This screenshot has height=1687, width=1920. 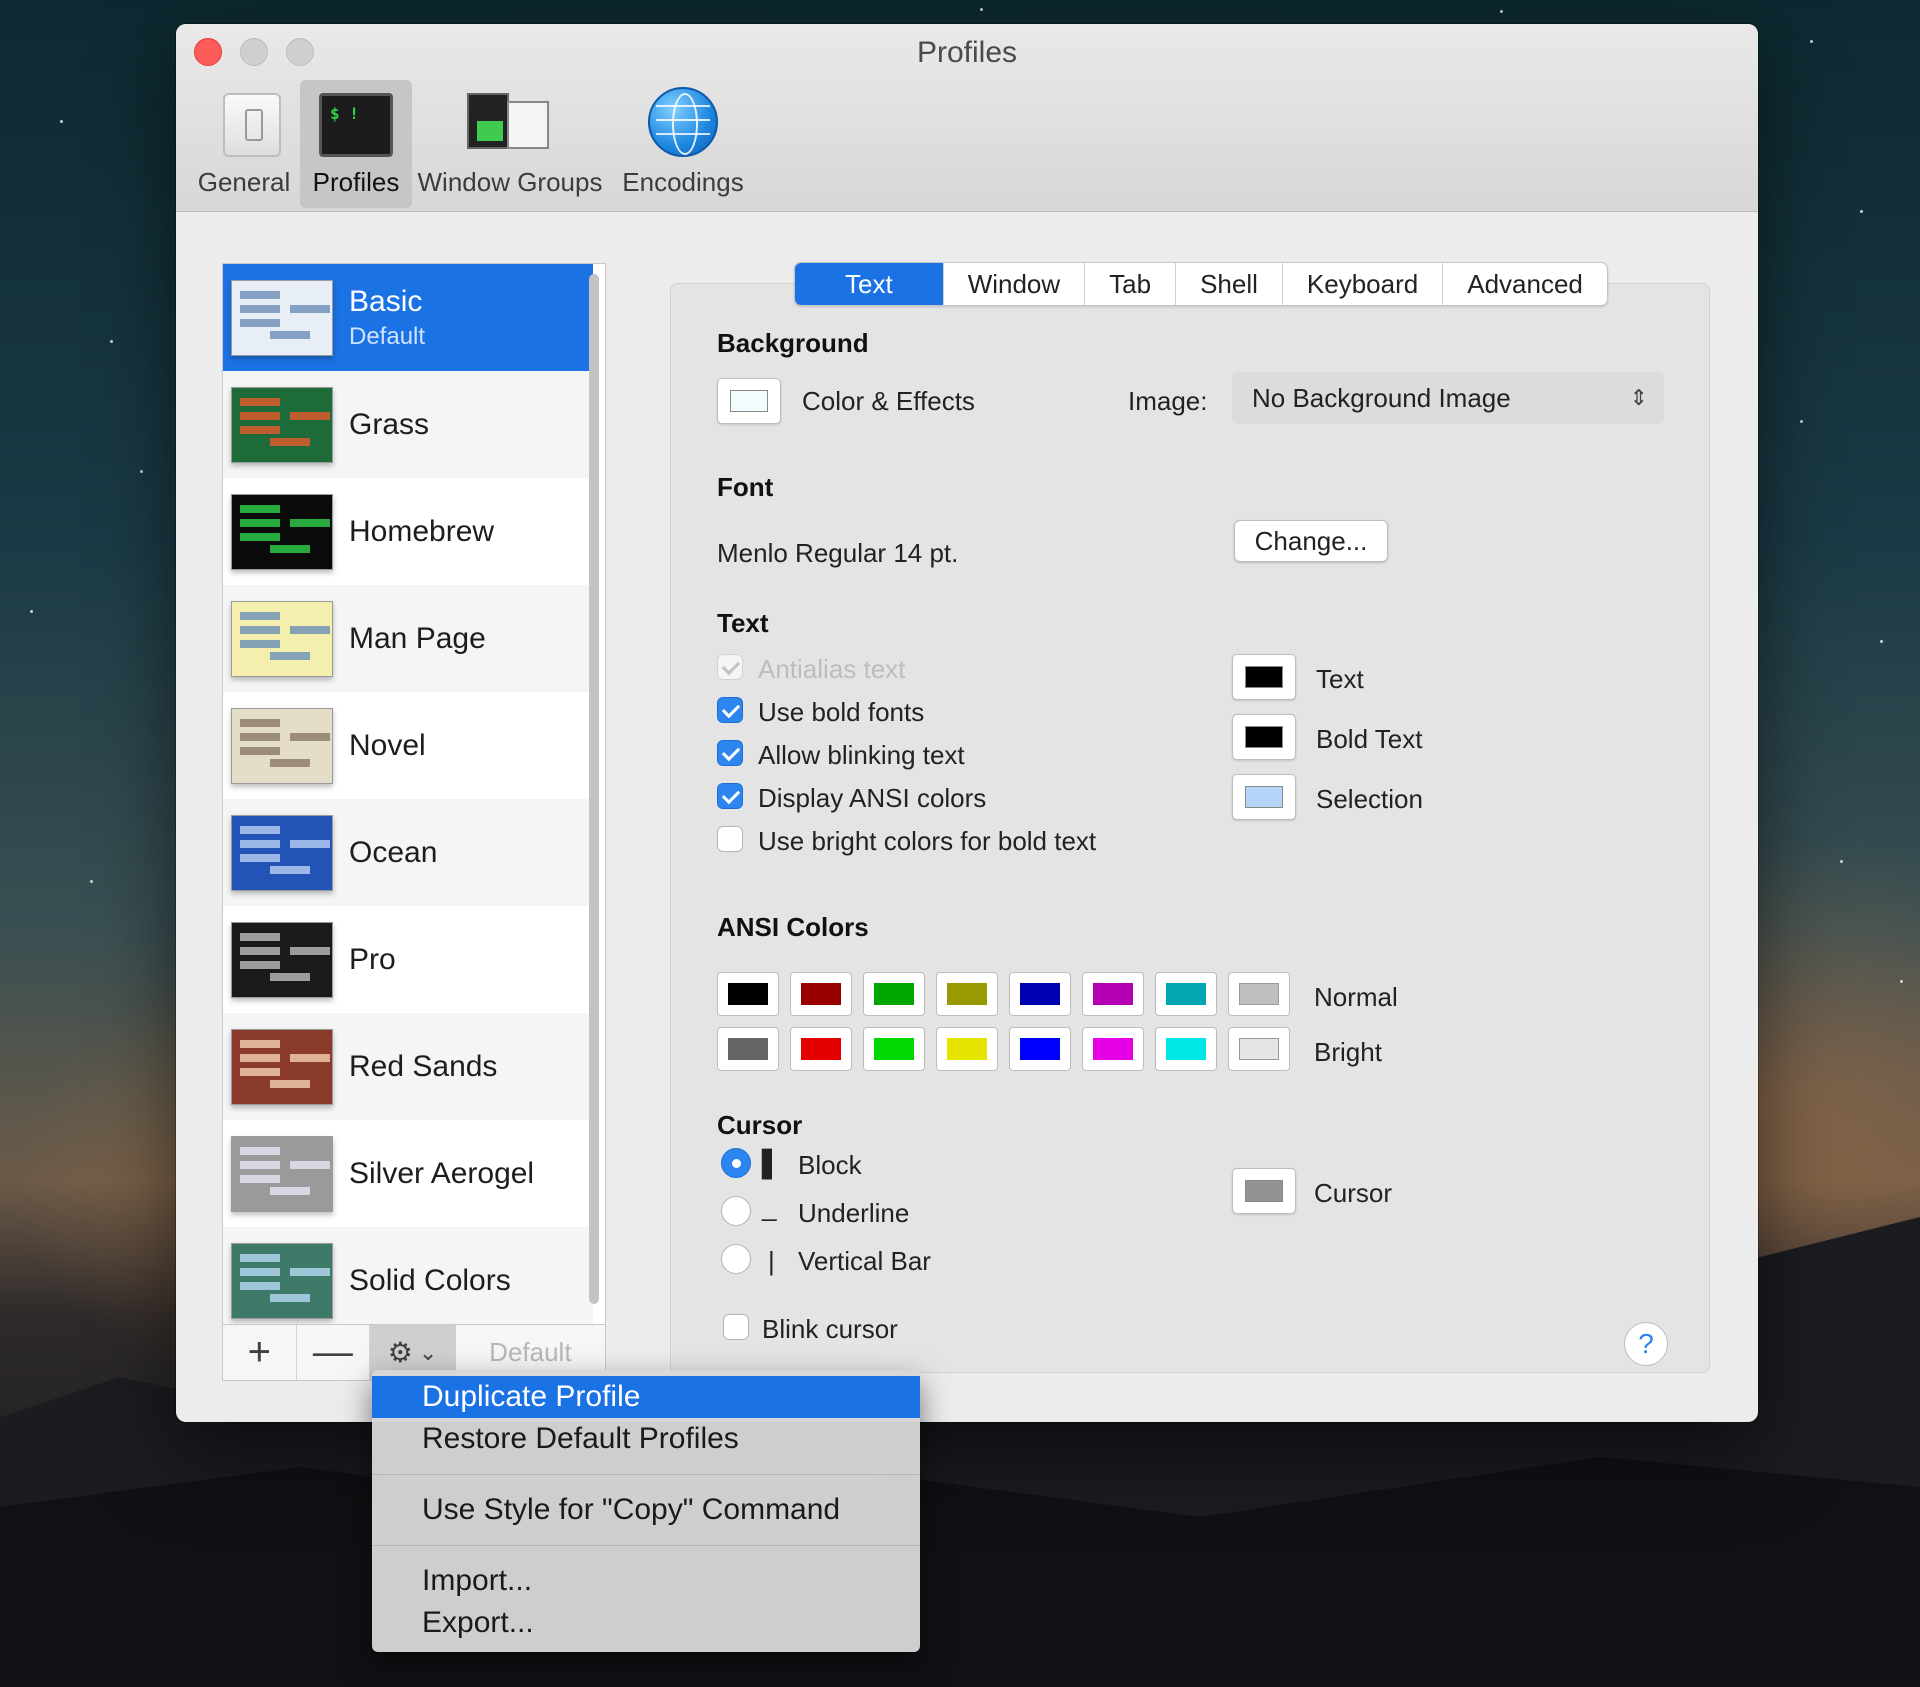 I want to click on profile-name: Silver Aerogel, so click(x=442, y=1173).